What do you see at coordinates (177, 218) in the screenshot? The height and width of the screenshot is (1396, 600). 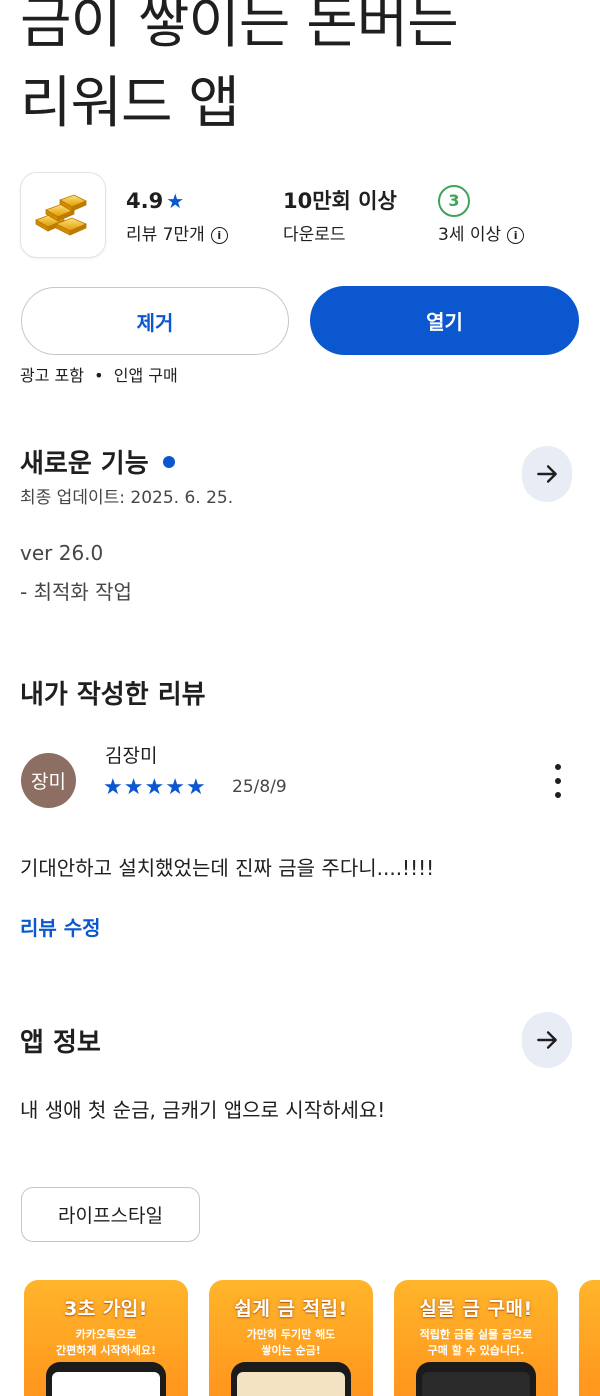 I see `rating-stat: 4.9 ★ 리뷰 7만개 i` at bounding box center [177, 218].